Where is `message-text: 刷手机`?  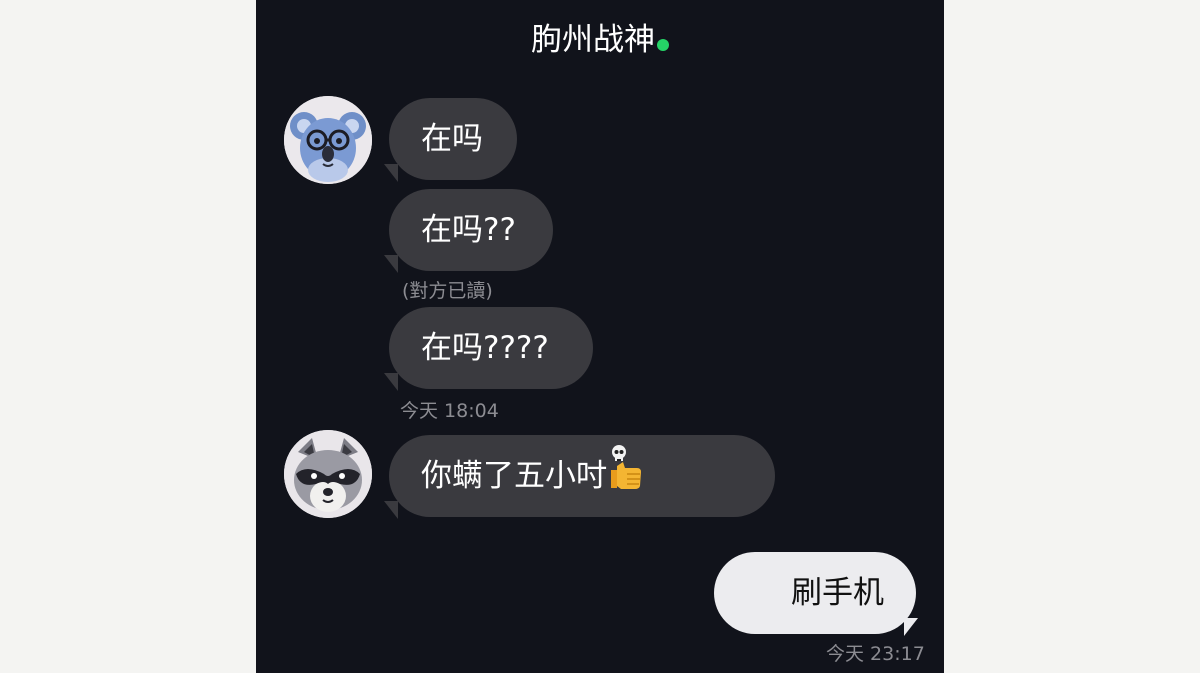
message-text: 刷手机 is located at coordinates (837, 593).